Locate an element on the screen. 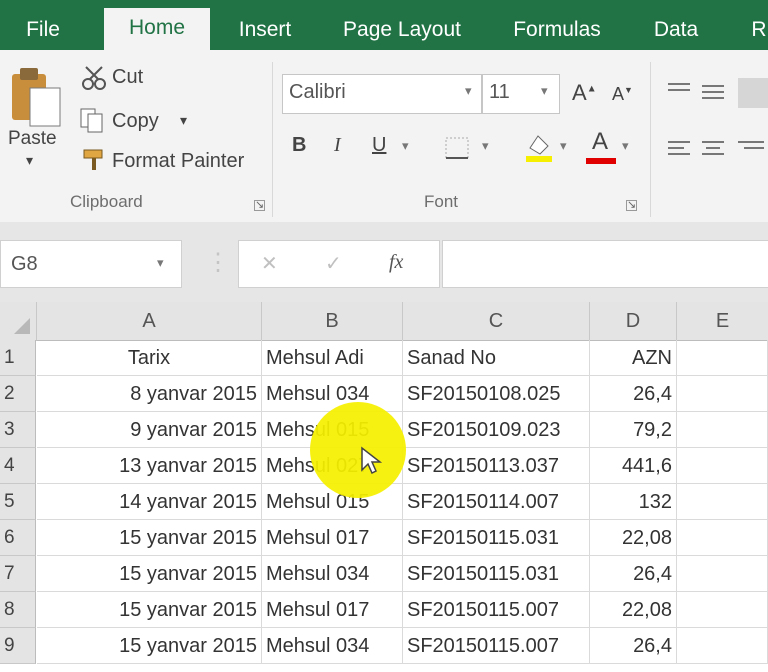 The image size is (768, 672). cell-D9: 26,4 is located at coordinates (633, 646).